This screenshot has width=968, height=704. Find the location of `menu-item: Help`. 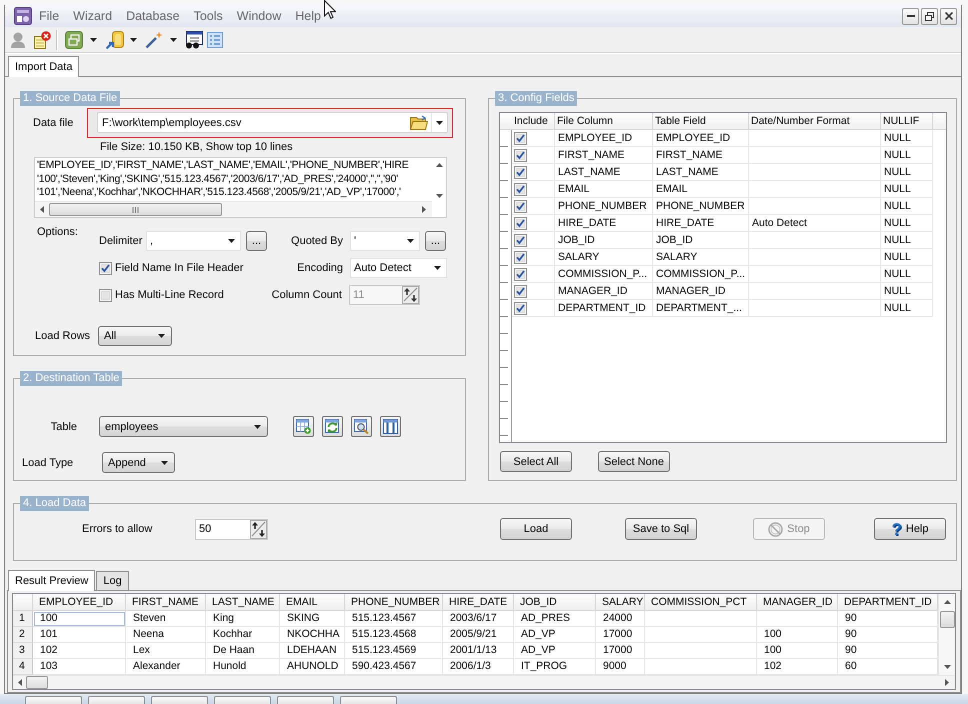

menu-item: Help is located at coordinates (308, 16).